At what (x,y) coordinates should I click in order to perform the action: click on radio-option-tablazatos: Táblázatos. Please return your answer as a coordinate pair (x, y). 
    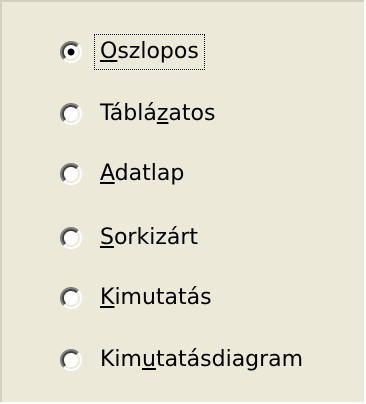
    Looking at the image, I should click on (139, 114).